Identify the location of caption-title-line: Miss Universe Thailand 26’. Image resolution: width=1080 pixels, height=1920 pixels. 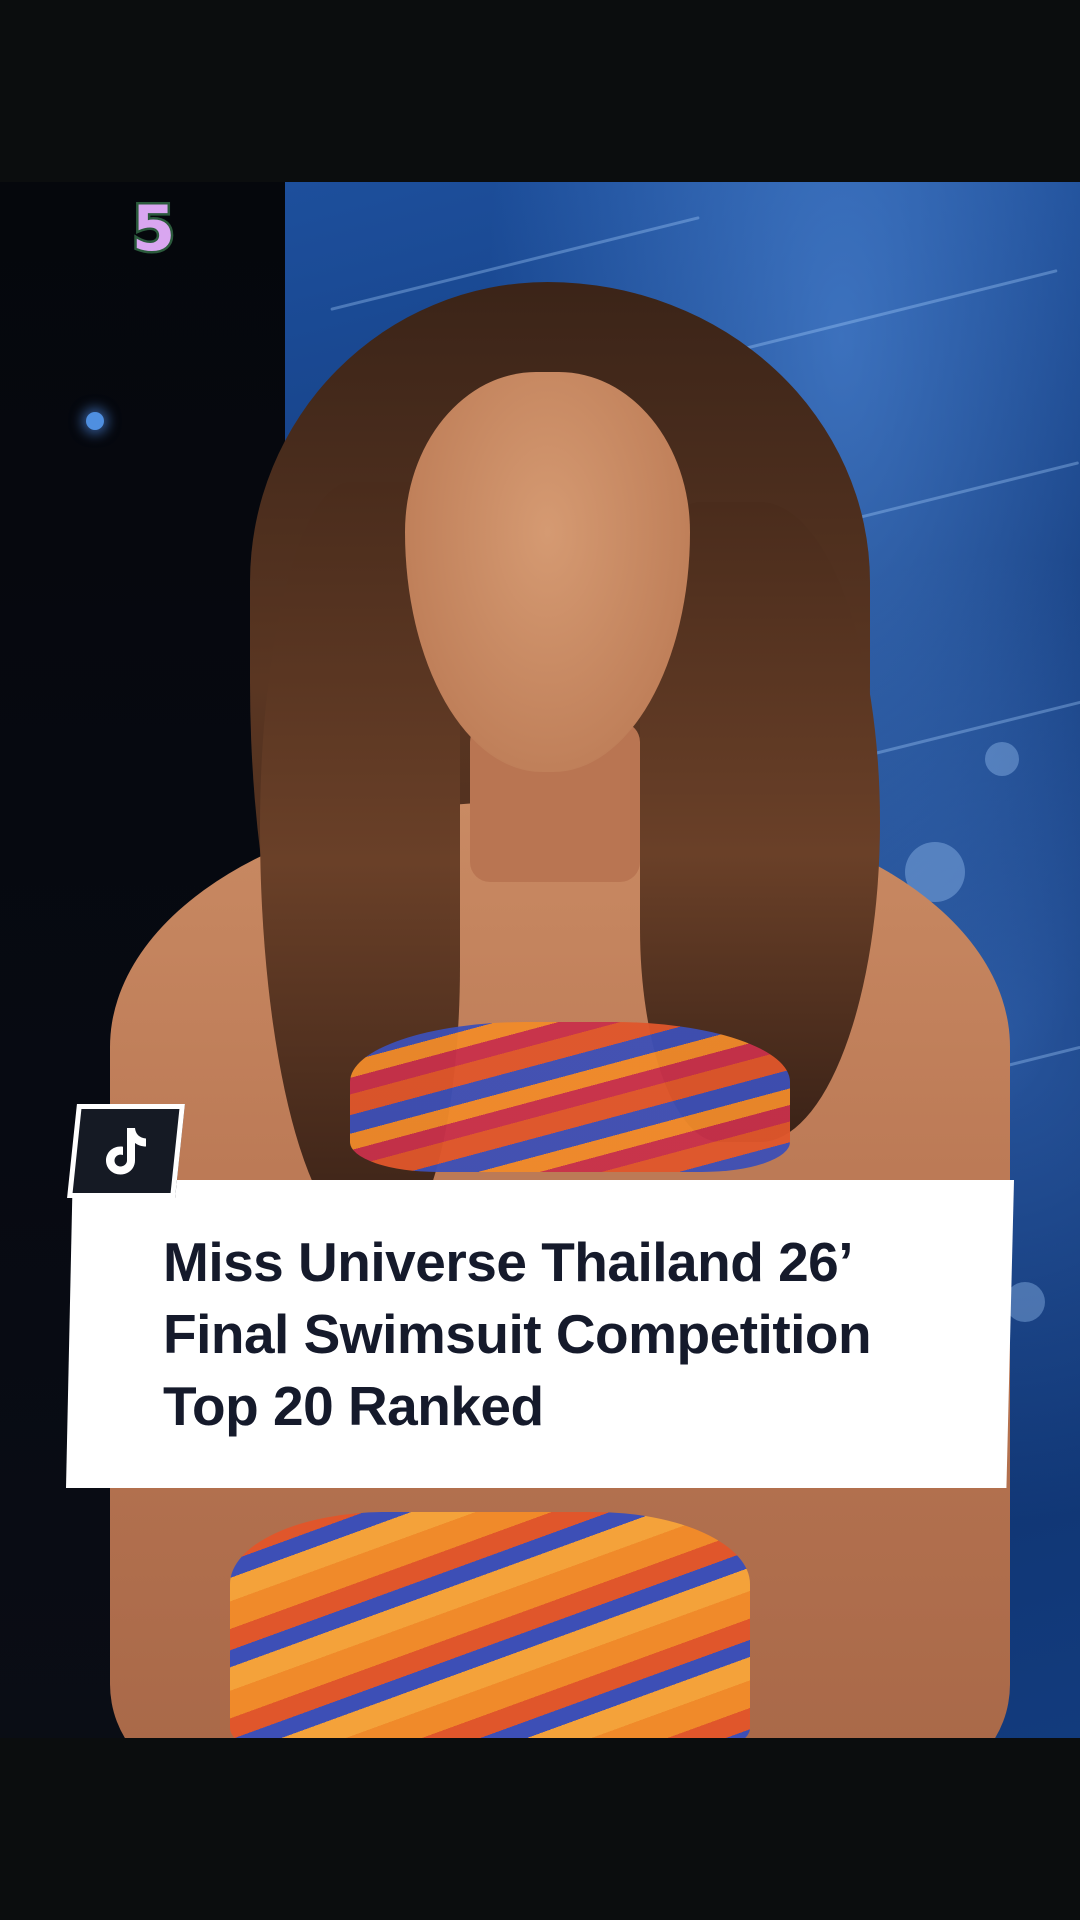
(508, 1262).